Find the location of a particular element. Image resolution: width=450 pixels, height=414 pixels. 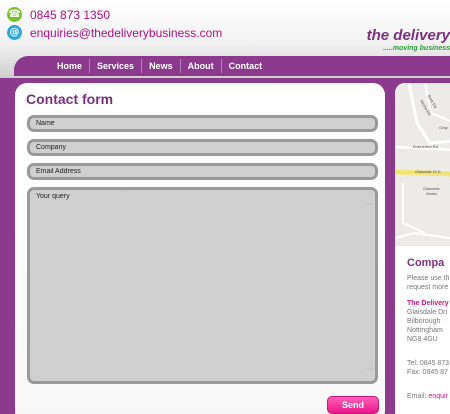

company-tel: Tel: 0845 873 is located at coordinates (428, 363).